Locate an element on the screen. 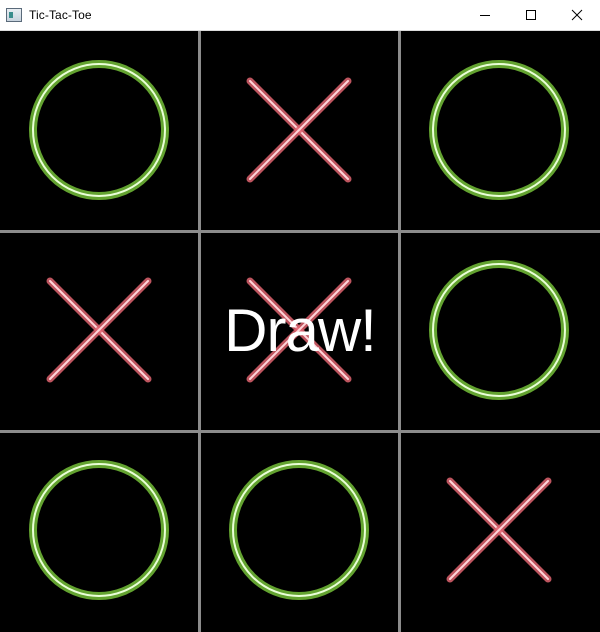  minimize-icon is located at coordinates (485, 15).